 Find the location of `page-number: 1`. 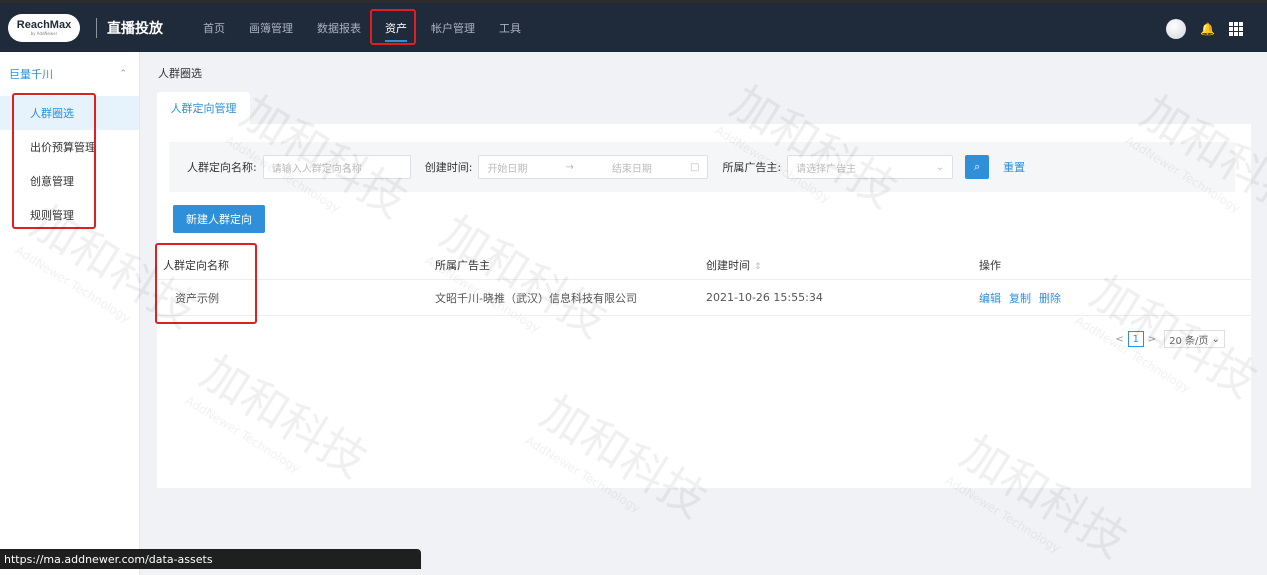

page-number: 1 is located at coordinates (1135, 339).